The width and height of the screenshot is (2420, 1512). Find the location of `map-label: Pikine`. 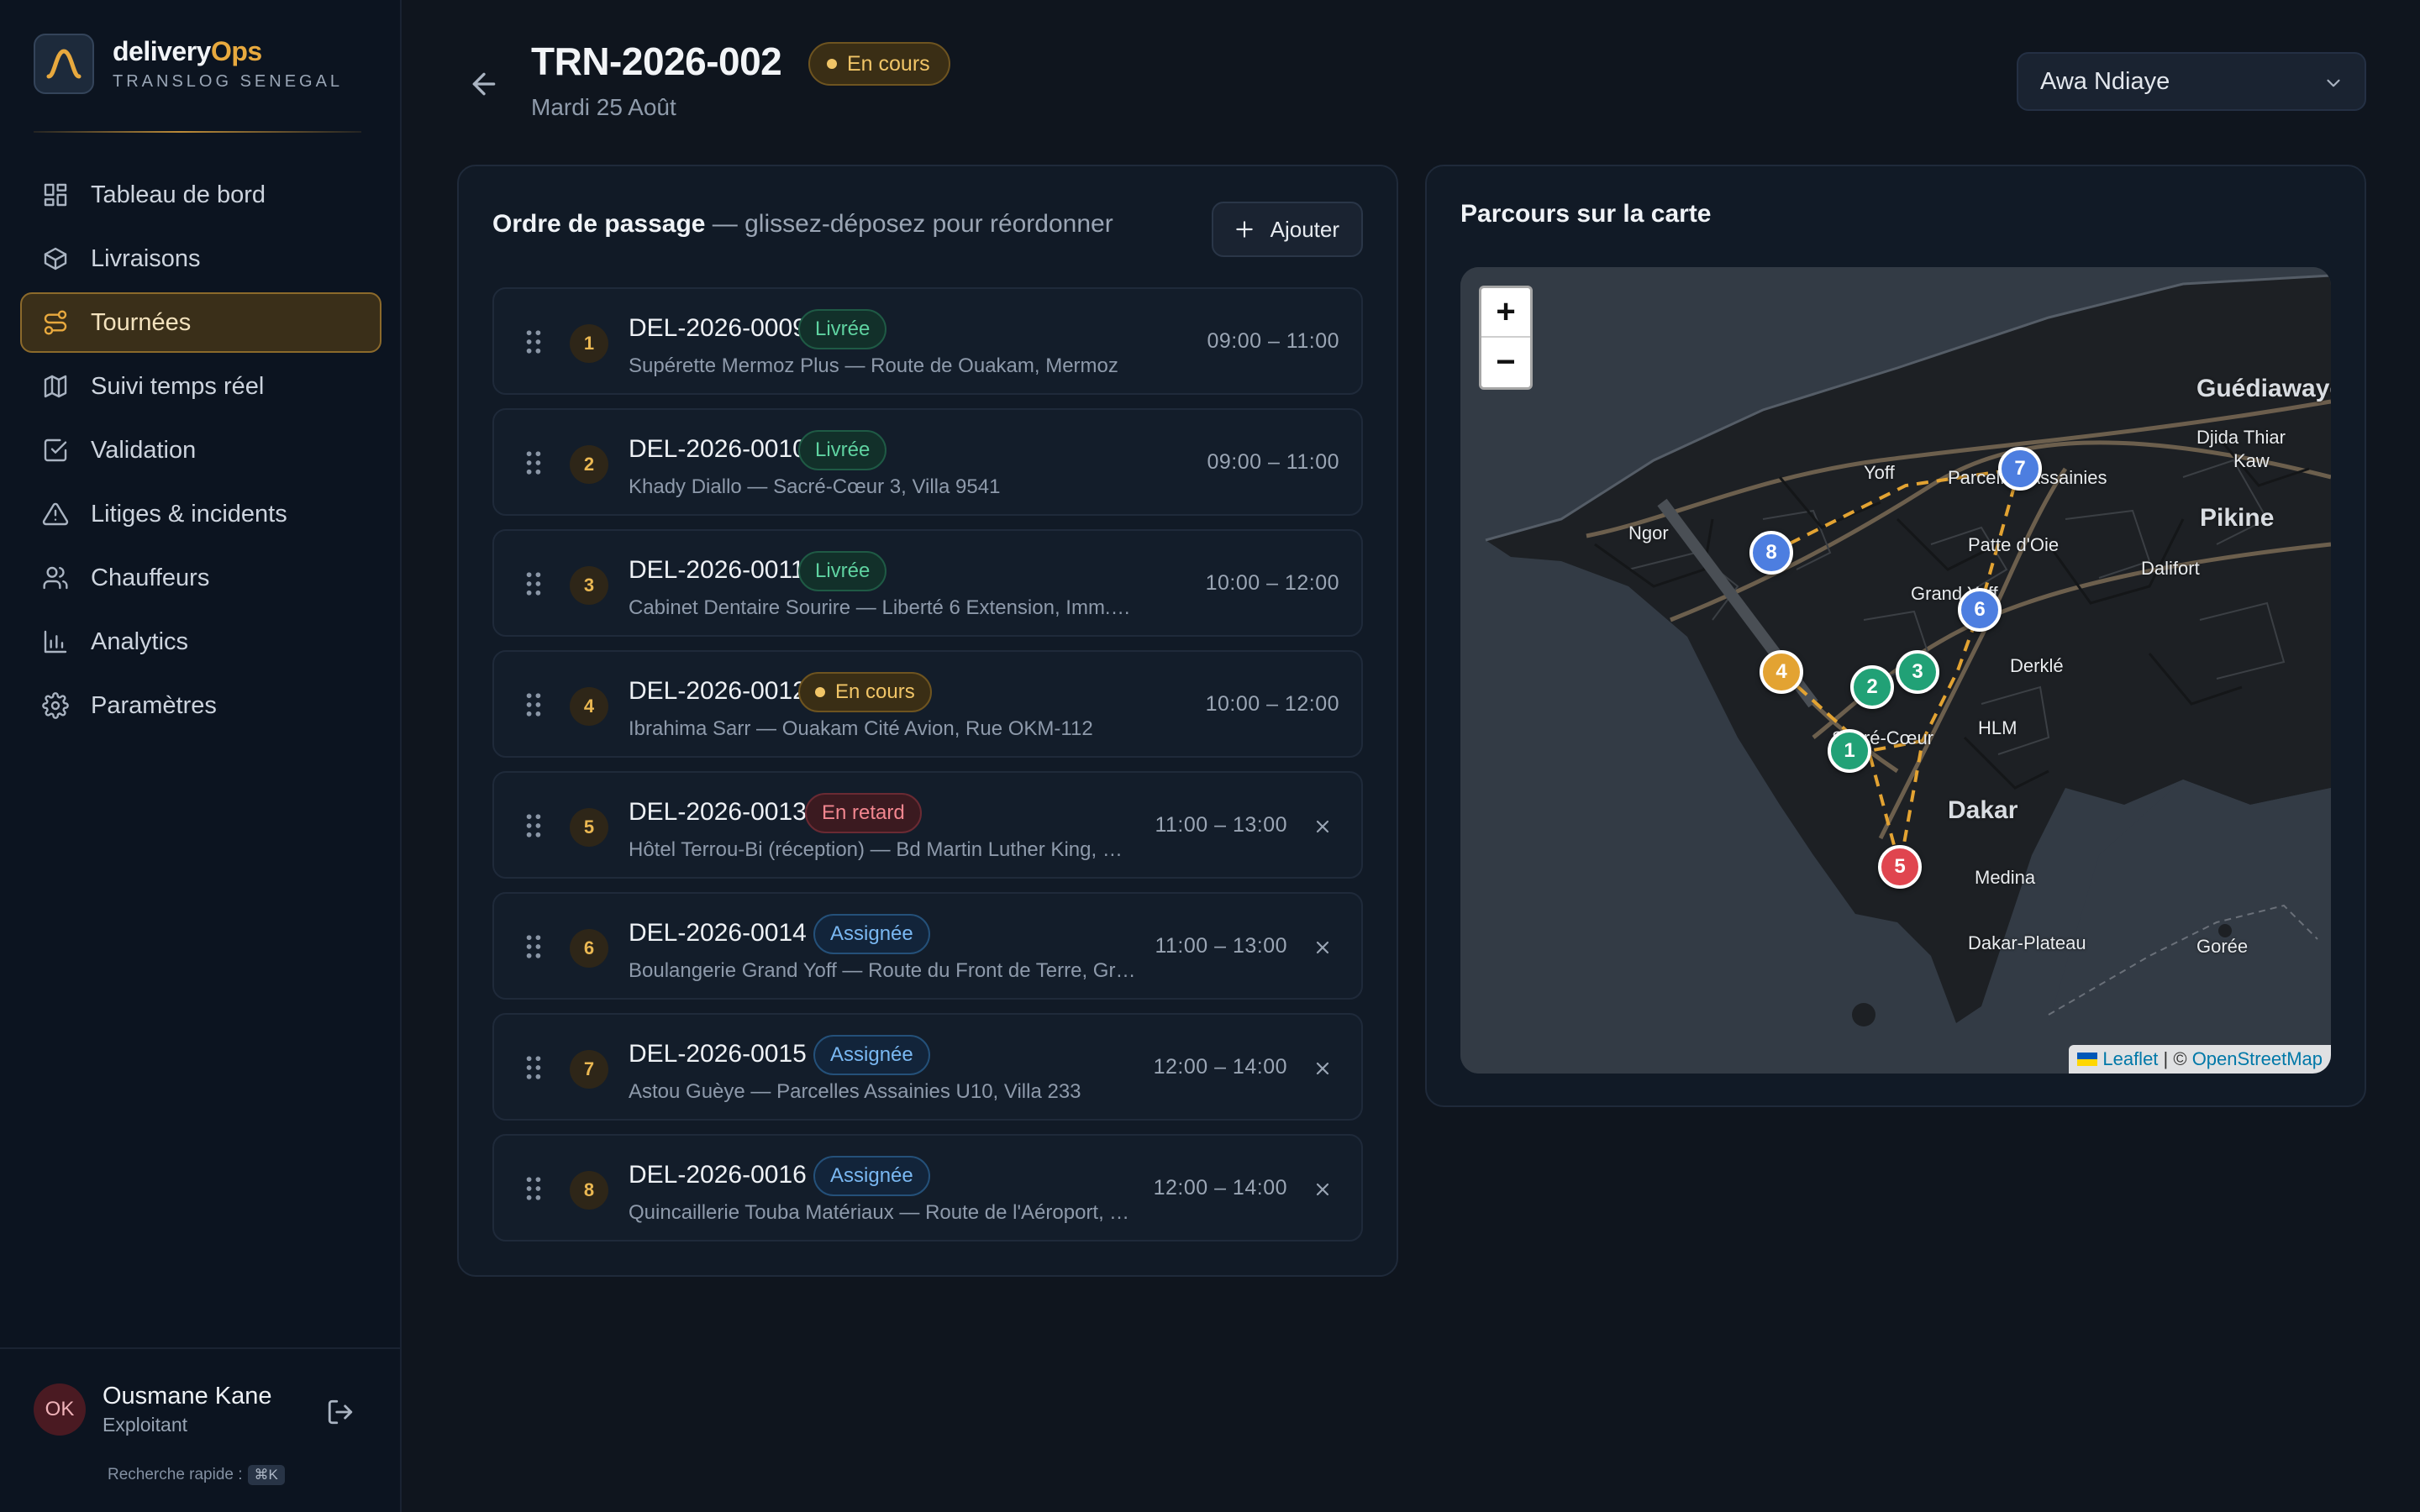

map-label: Pikine is located at coordinates (2237, 518).